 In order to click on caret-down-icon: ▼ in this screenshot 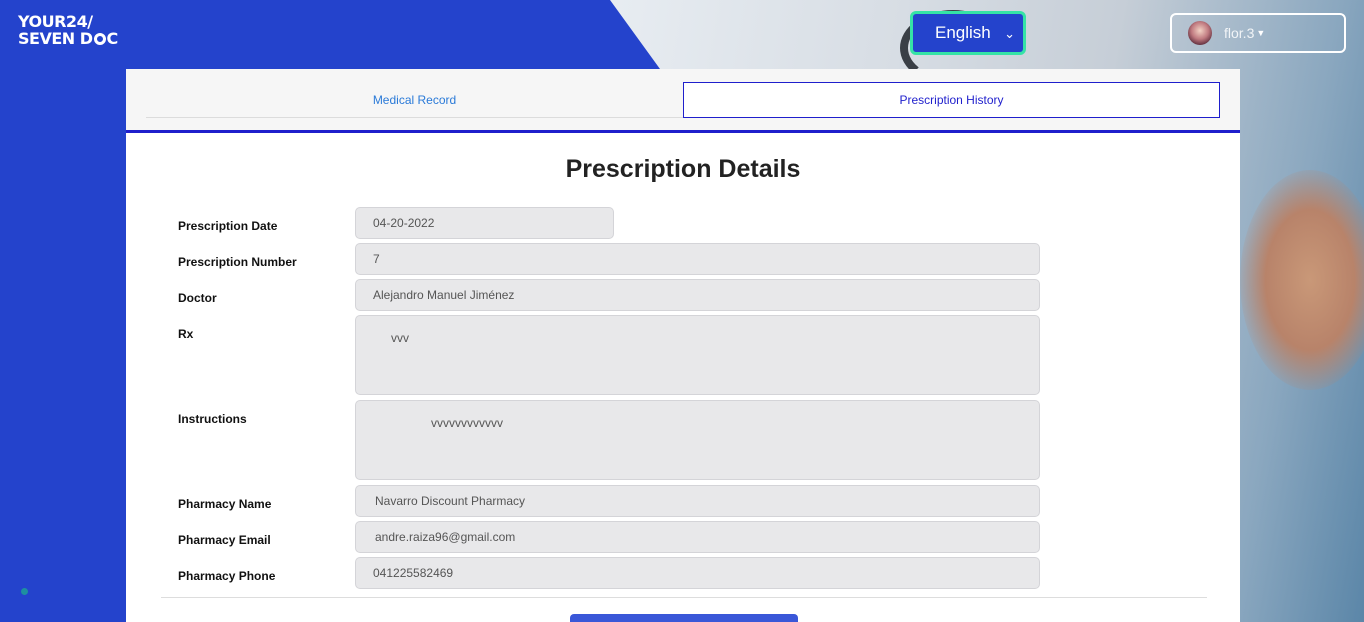, I will do `click(1261, 33)`.